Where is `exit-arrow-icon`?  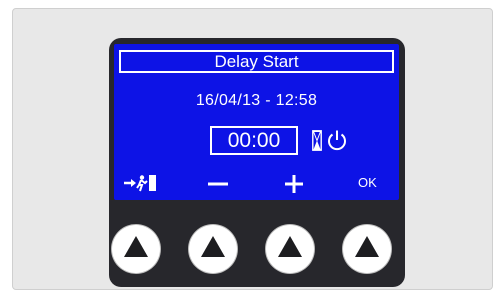
exit-arrow-icon is located at coordinates (143, 183).